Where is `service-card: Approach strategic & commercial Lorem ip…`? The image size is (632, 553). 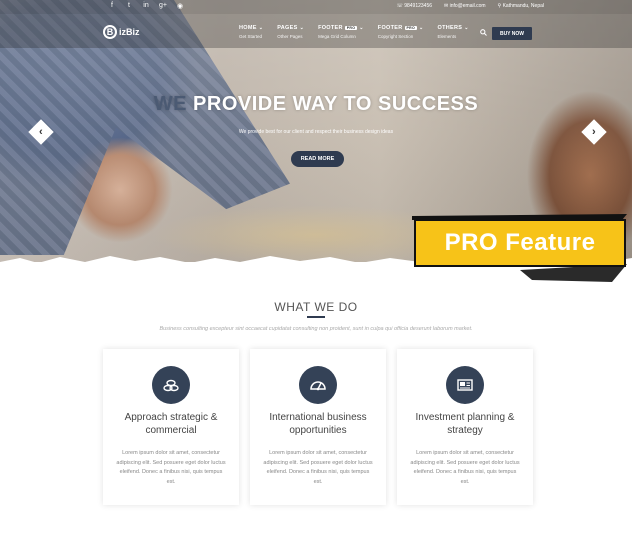 service-card: Approach strategic & commercial Lorem ip… is located at coordinates (171, 427).